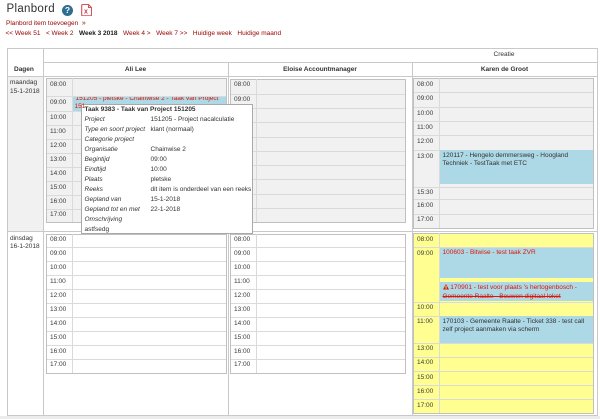 The height and width of the screenshot is (419, 600). I want to click on svg-text: x, so click(86, 12).